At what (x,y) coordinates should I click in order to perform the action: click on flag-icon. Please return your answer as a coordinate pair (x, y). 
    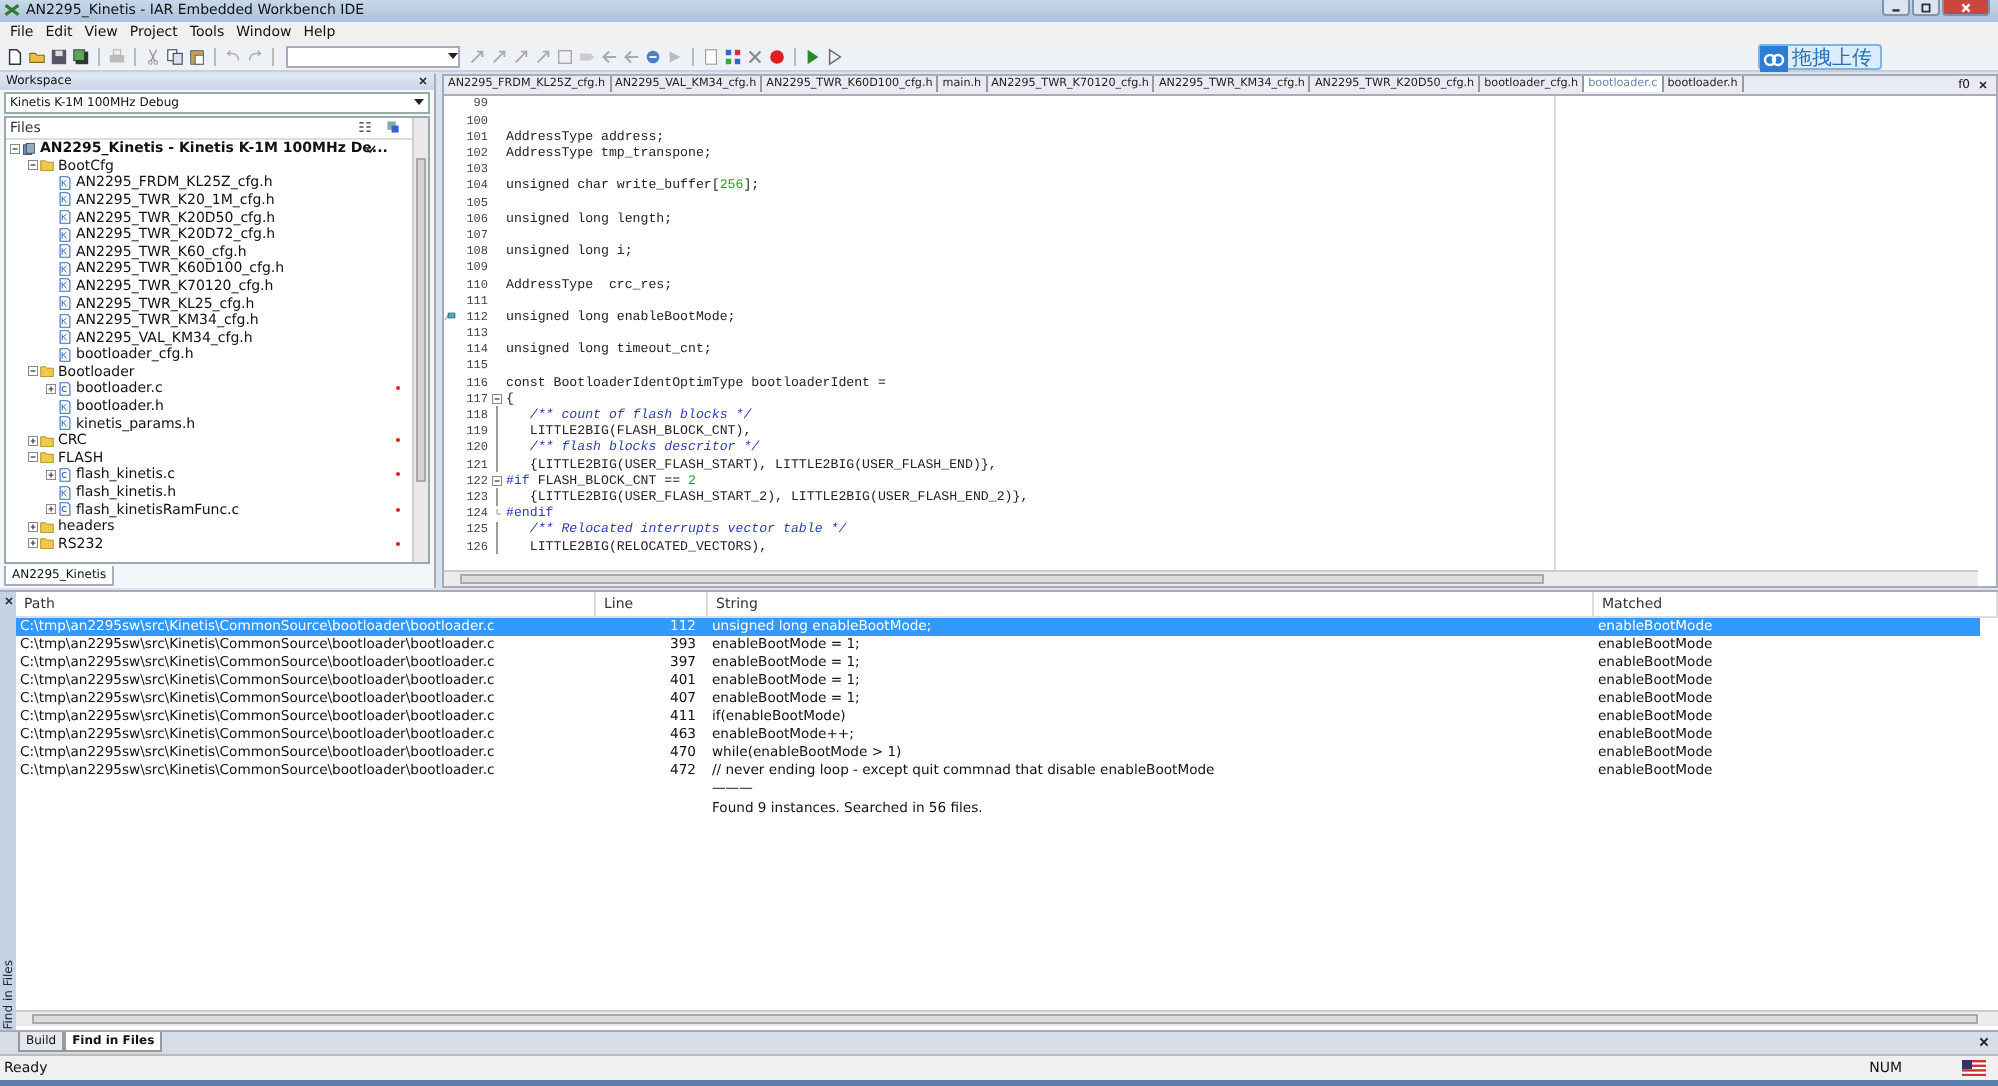
    Looking at the image, I should click on (1974, 1068).